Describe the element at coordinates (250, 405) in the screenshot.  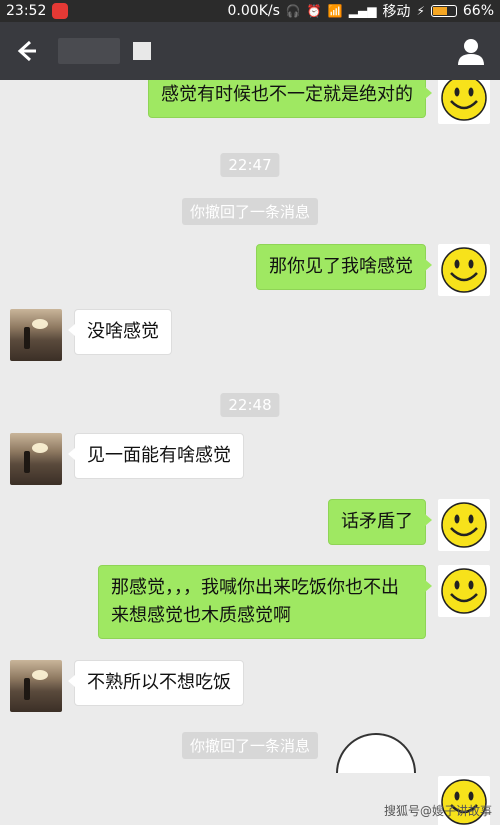
I see `timestamp-label: 22:48` at that location.